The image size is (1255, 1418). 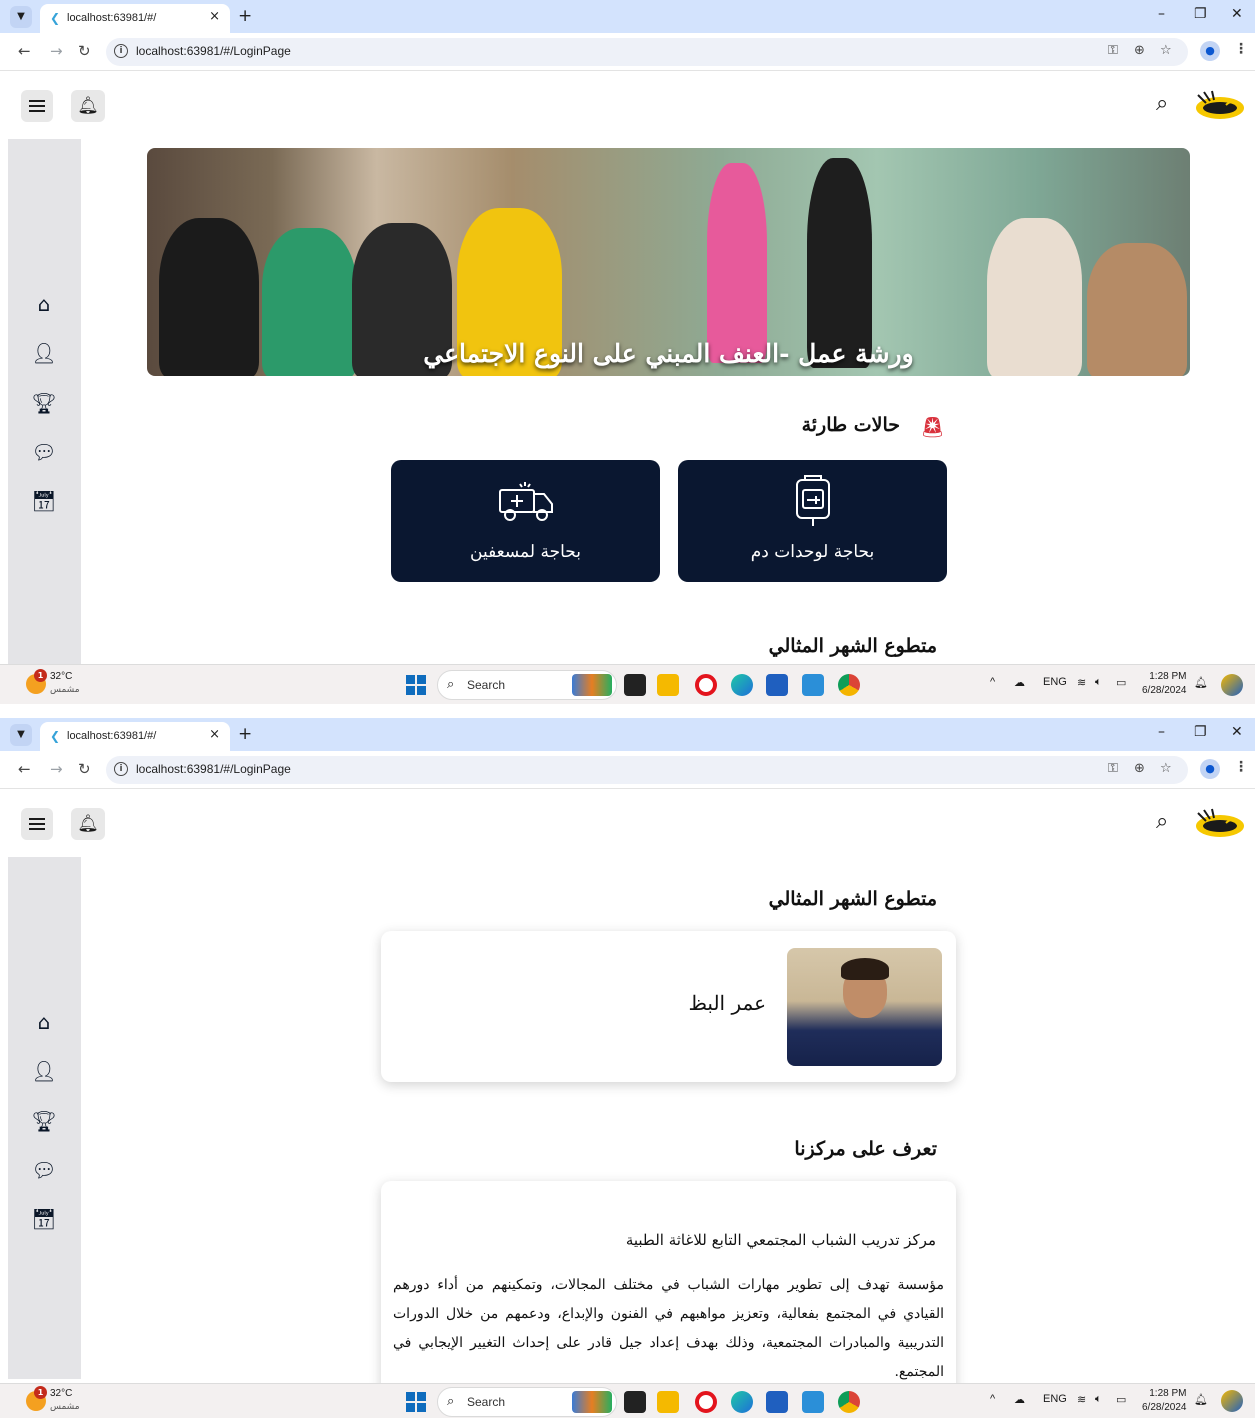 What do you see at coordinates (727, 1003) in the screenshot?
I see `volunteer-name: عمر البظ` at bounding box center [727, 1003].